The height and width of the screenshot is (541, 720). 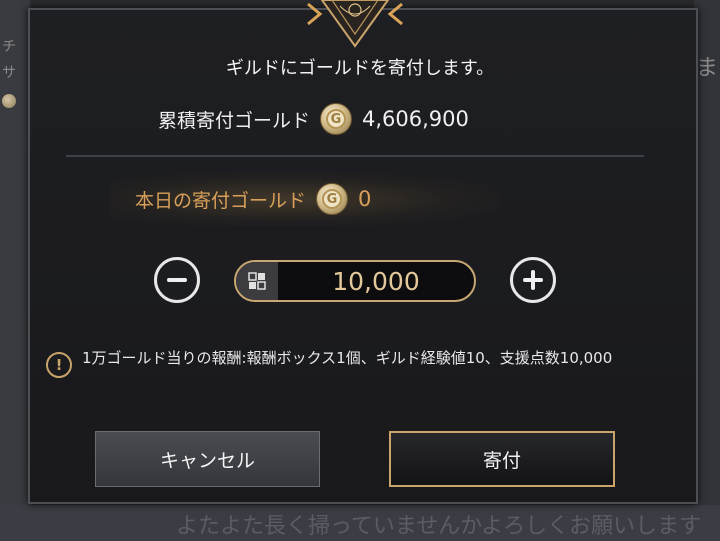 What do you see at coordinates (355, 156) in the screenshot?
I see `section-divider` at bounding box center [355, 156].